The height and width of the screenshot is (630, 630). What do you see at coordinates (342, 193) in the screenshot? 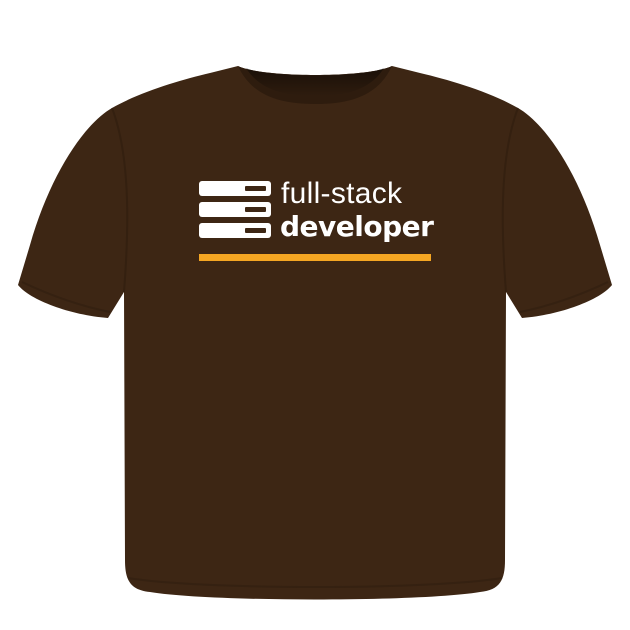
I see `print-text-full-stack: full-stack` at bounding box center [342, 193].